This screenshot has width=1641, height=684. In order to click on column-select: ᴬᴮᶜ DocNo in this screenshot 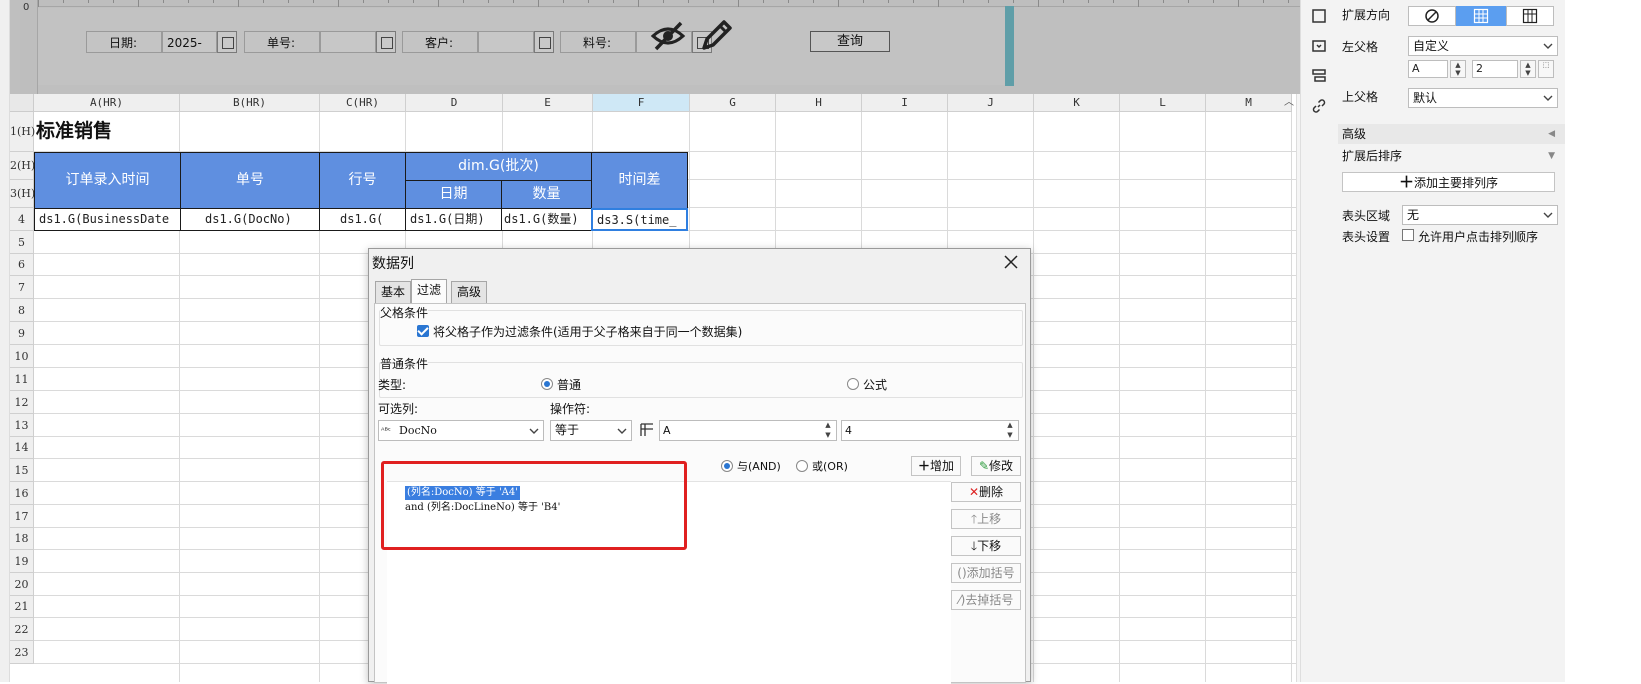, I will do `click(461, 430)`.